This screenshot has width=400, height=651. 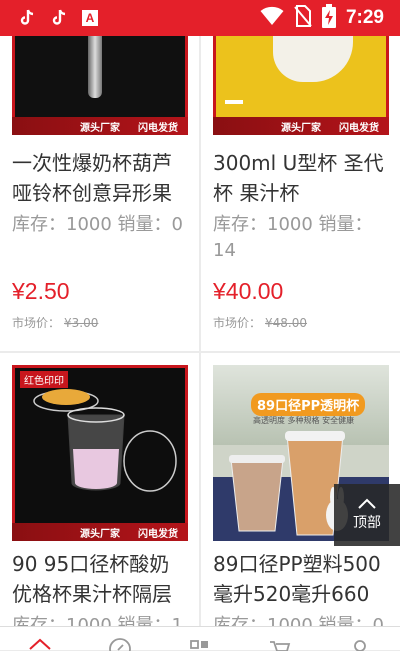 I want to click on no-sim-icon, so click(x=303, y=18).